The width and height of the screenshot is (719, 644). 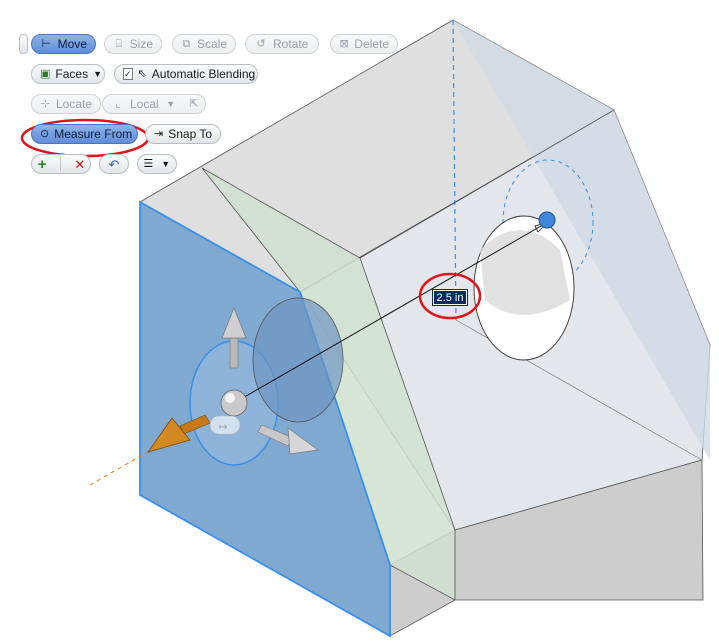 What do you see at coordinates (194, 104) in the screenshot?
I see `align-icon: ⇱` at bounding box center [194, 104].